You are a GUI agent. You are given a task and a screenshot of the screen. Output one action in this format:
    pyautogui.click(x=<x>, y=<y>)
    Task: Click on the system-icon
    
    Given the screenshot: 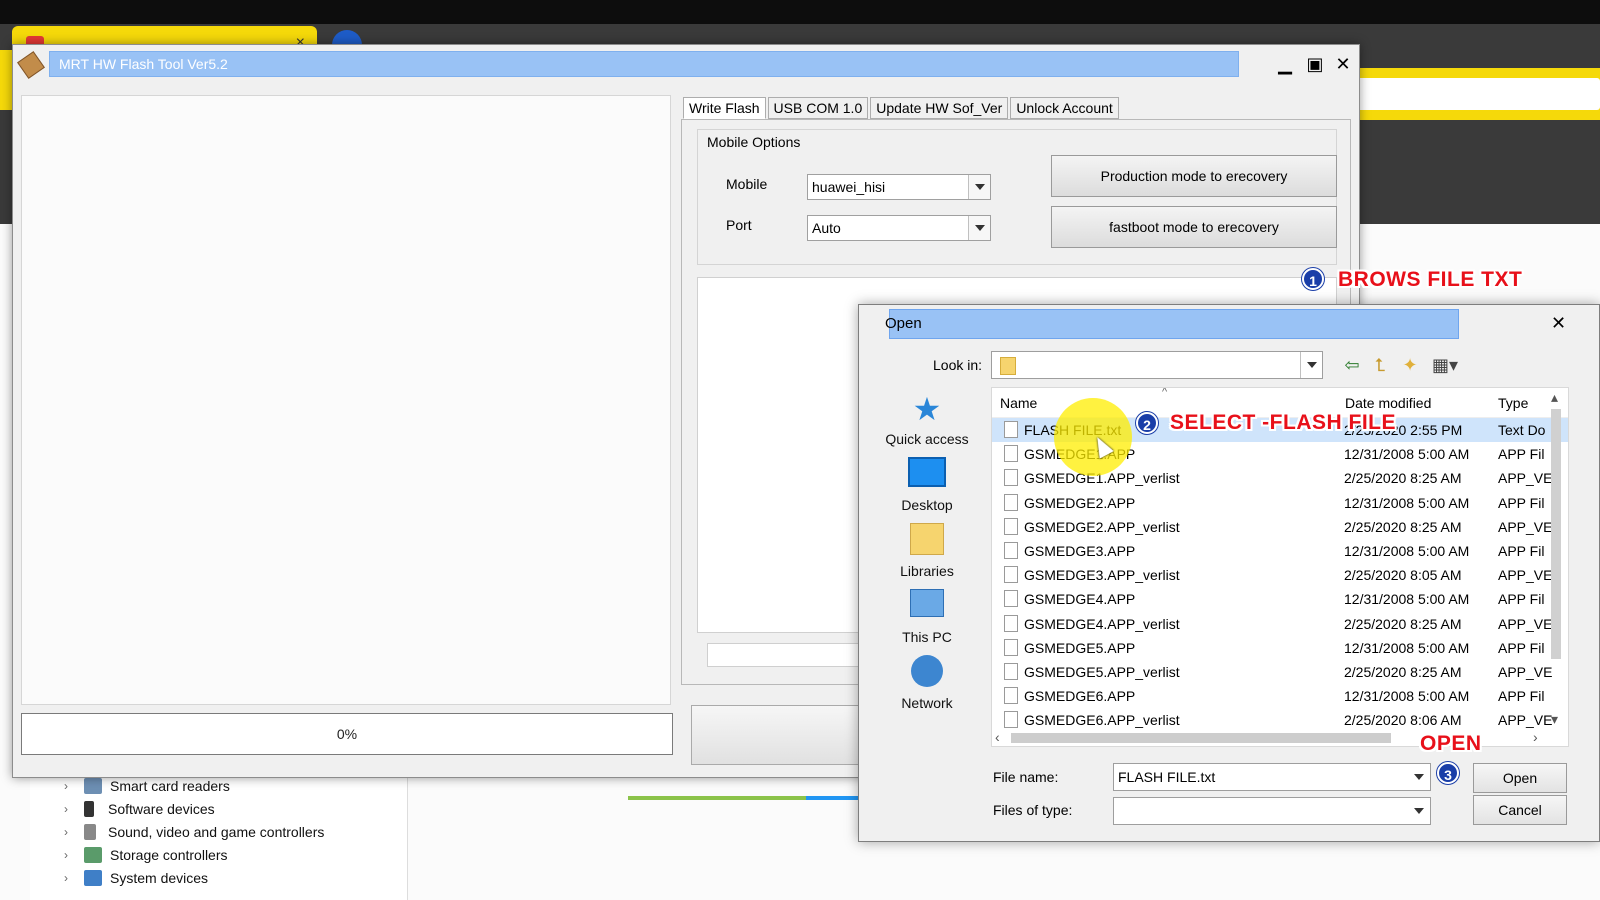 What is the action you would take?
    pyautogui.click(x=93, y=878)
    